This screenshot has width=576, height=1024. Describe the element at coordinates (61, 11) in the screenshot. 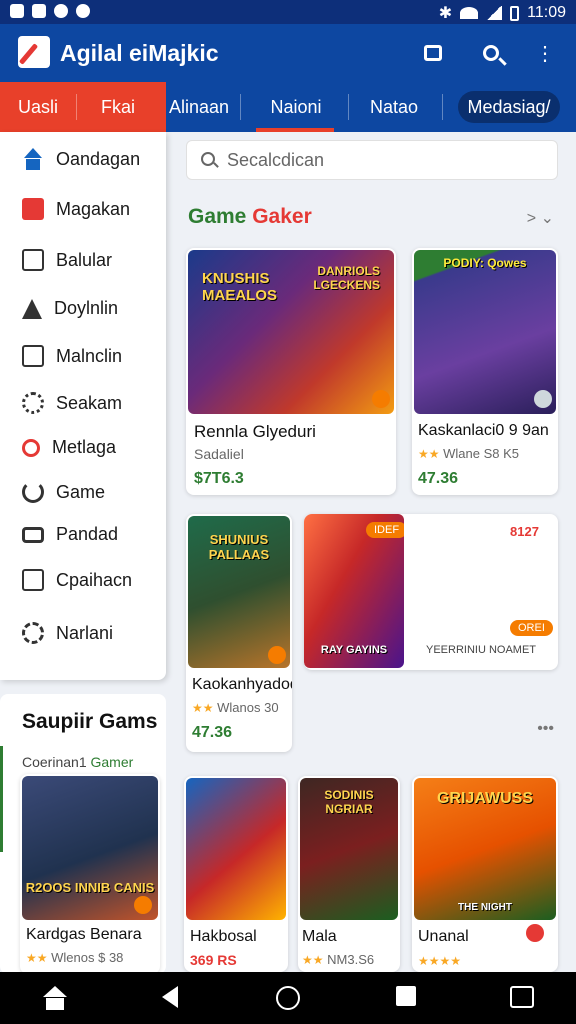

I see `sync-icon` at that location.